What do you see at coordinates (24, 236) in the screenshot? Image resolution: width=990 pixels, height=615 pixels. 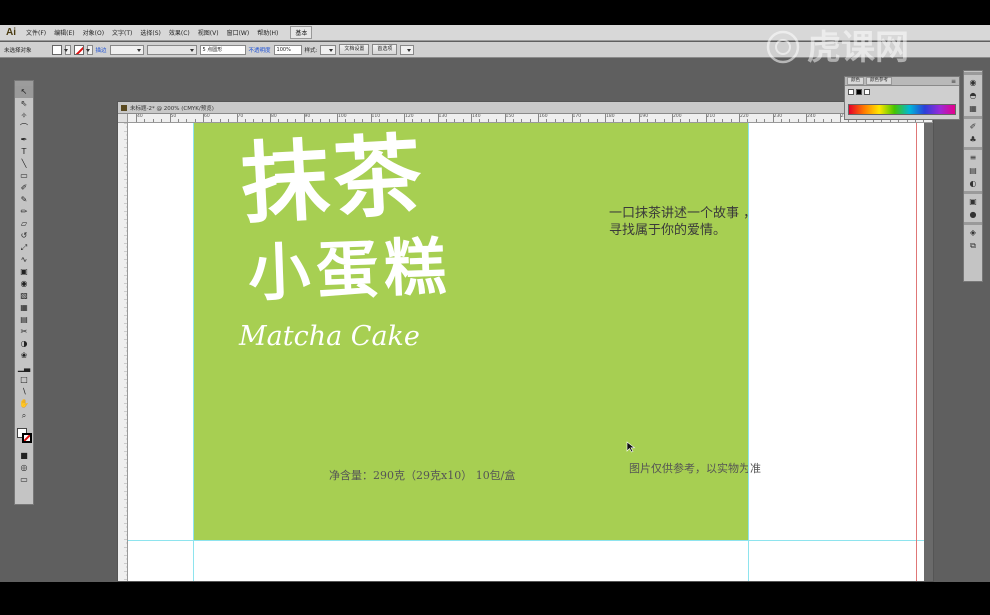 I see `rotate-icon: ↺` at bounding box center [24, 236].